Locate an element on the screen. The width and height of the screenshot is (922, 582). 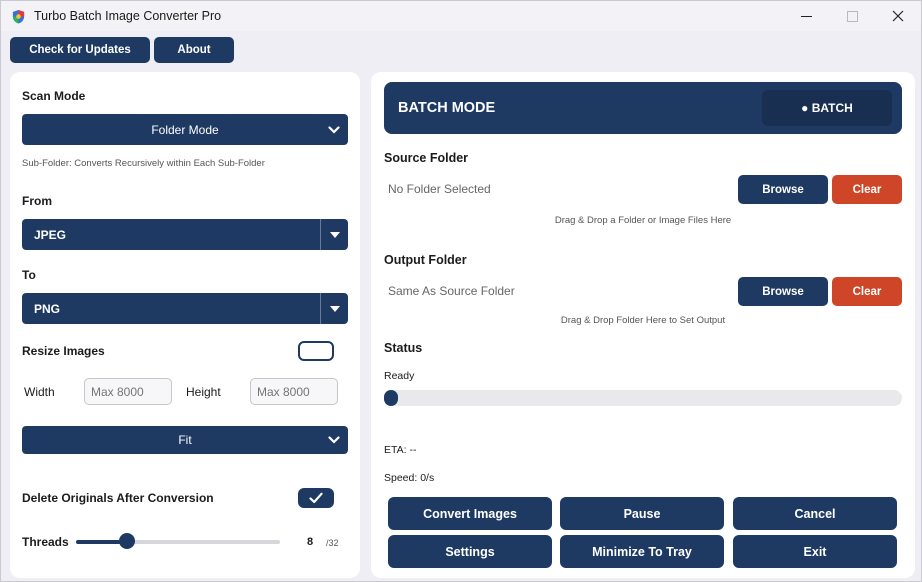
source-clear-button: Clear is located at coordinates (867, 189).